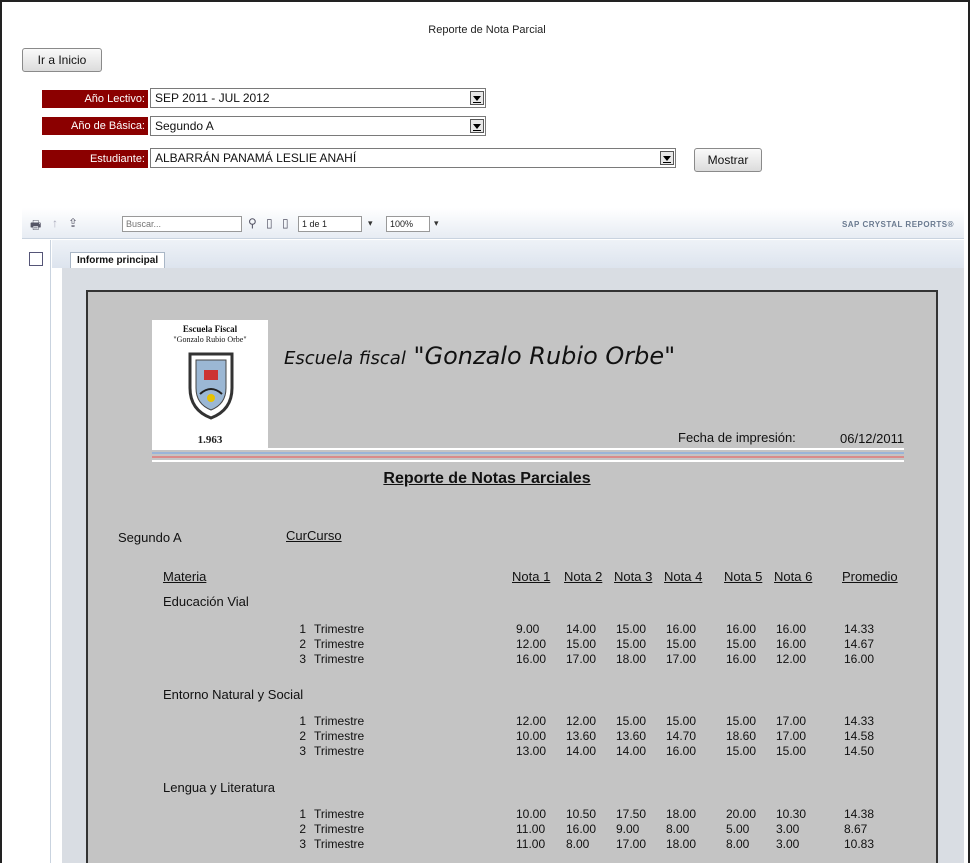 The height and width of the screenshot is (863, 974). I want to click on year-select: SEP 2011 - JUL 2012, so click(318, 98).